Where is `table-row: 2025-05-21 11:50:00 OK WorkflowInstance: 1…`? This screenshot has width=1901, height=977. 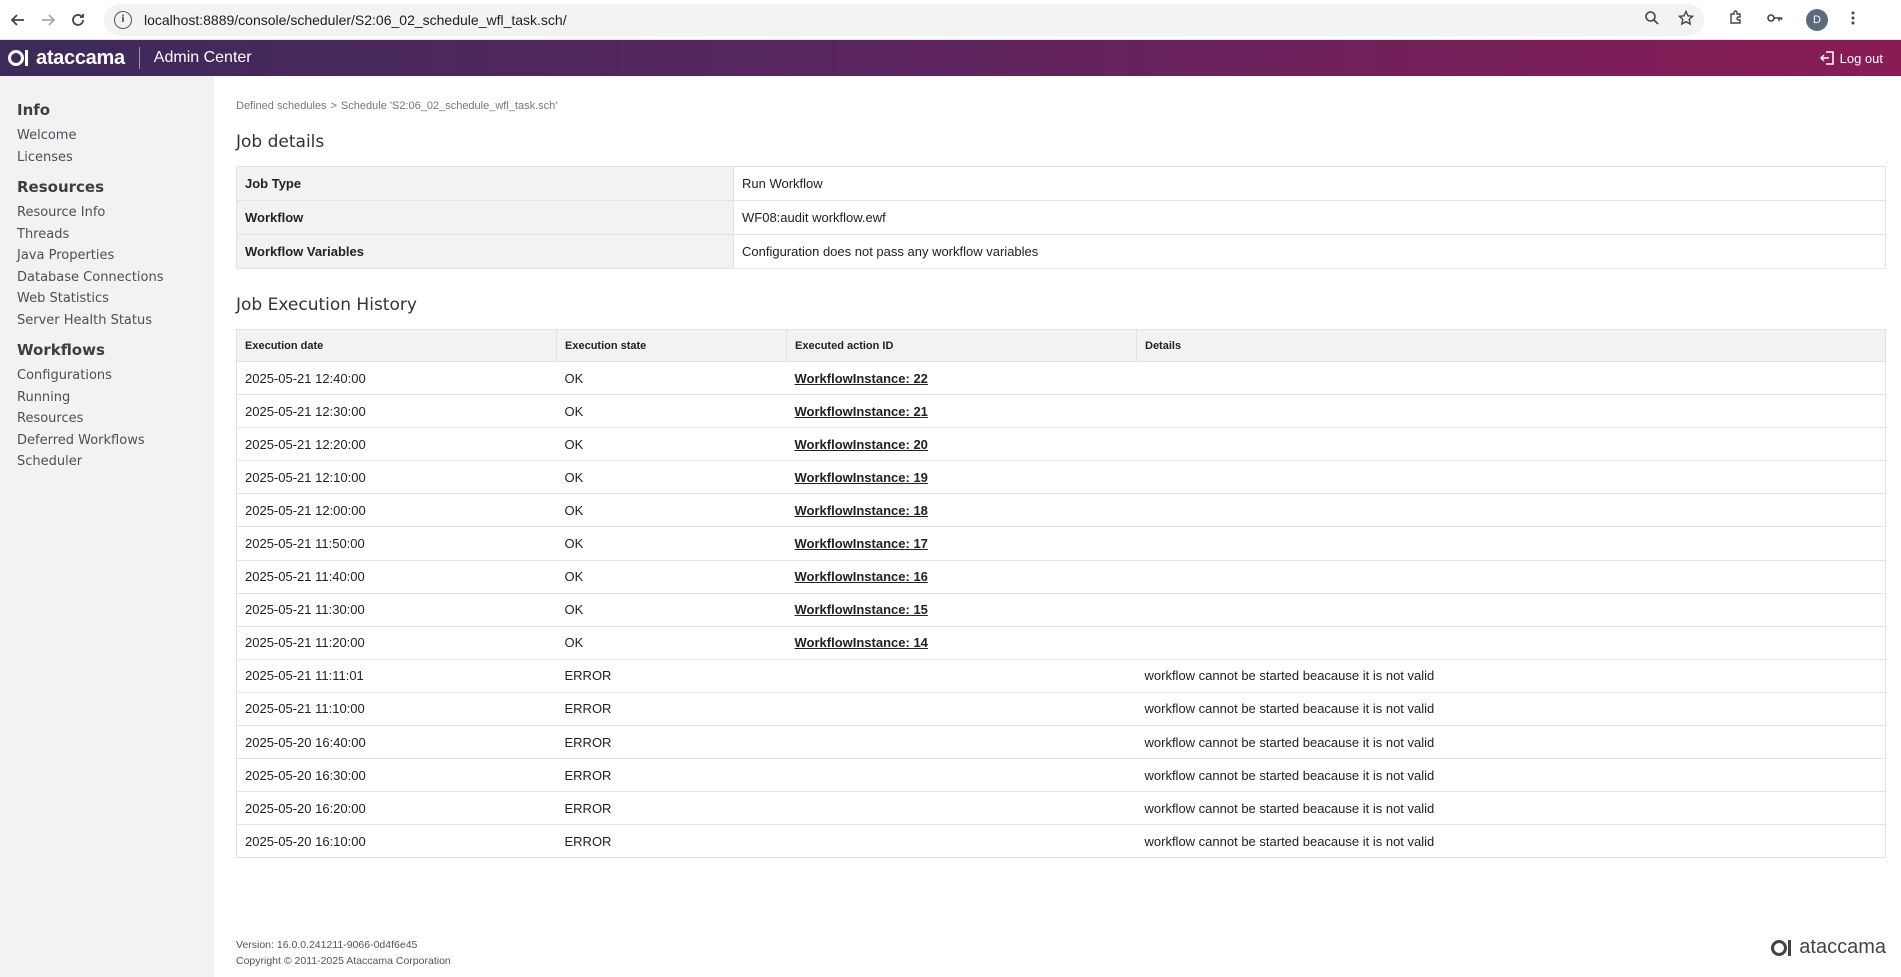
table-row: 2025-05-21 11:50:00 OK WorkflowInstance: 1… is located at coordinates (1061, 543).